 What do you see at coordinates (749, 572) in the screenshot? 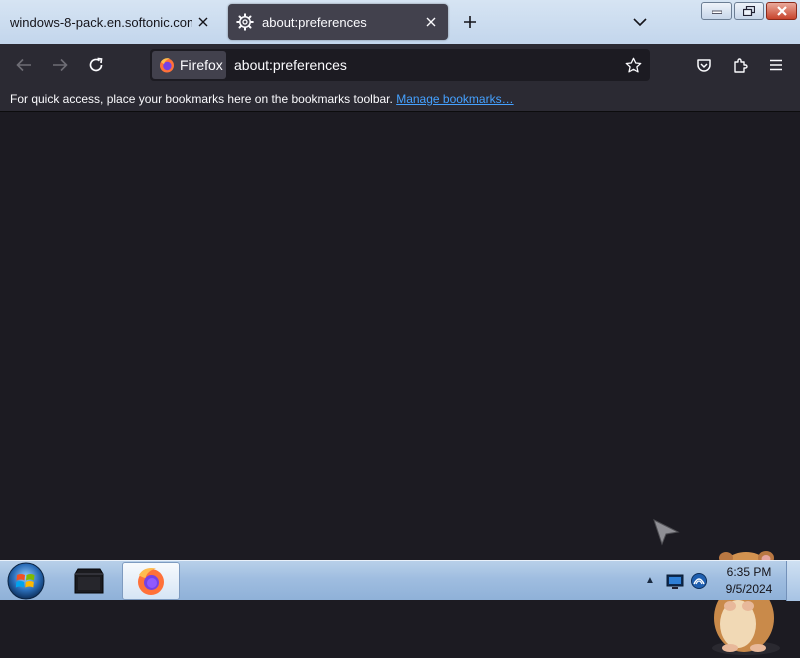
I see `clock-time: 6:35 PM` at bounding box center [749, 572].